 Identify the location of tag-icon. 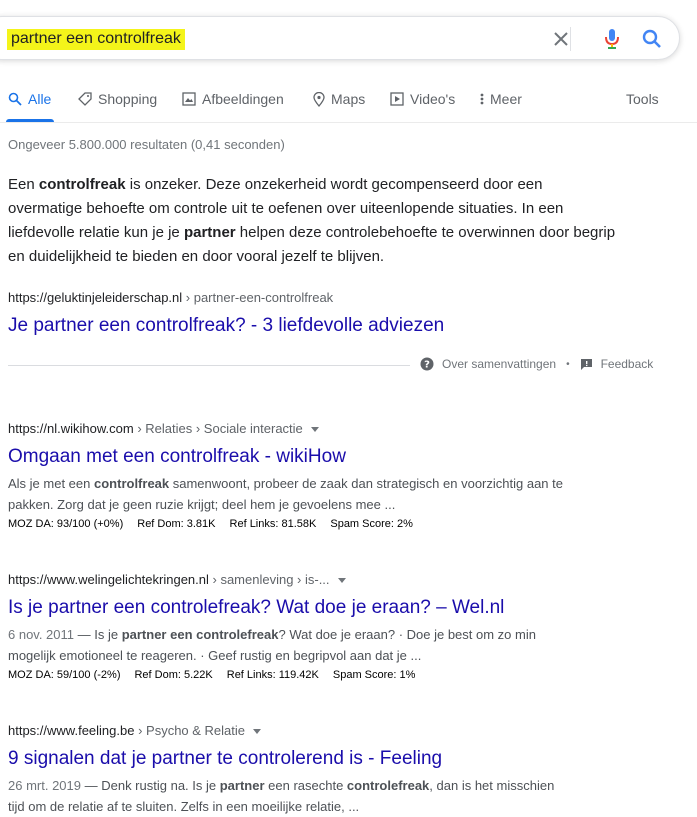
(85, 99).